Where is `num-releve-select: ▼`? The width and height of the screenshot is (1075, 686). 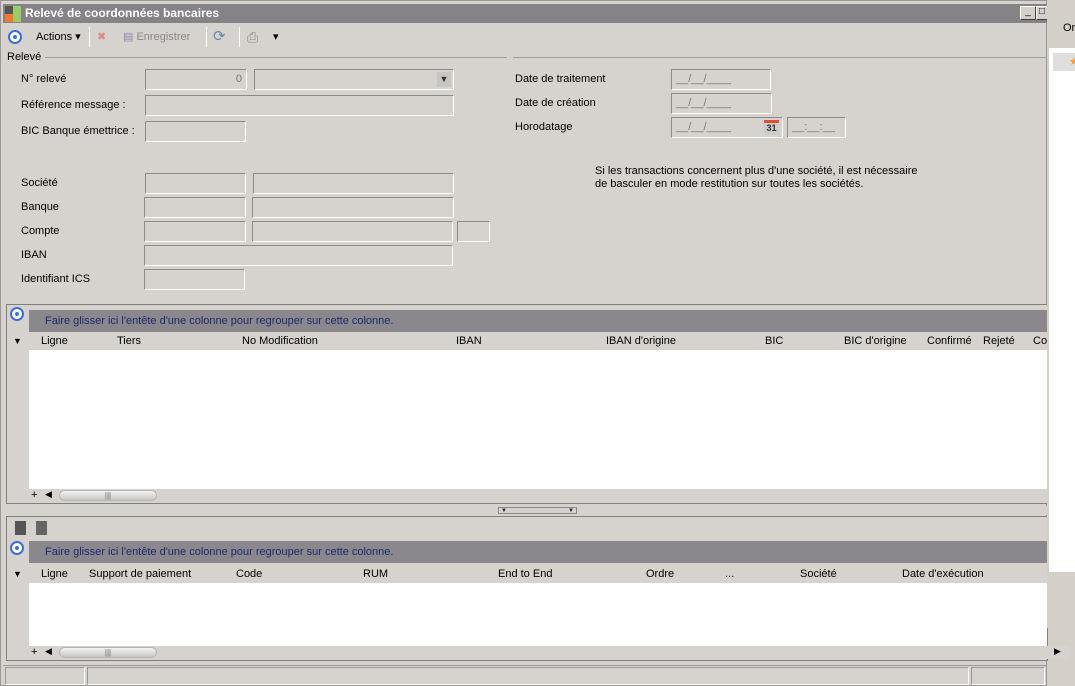
num-releve-select: ▼ is located at coordinates (354, 79).